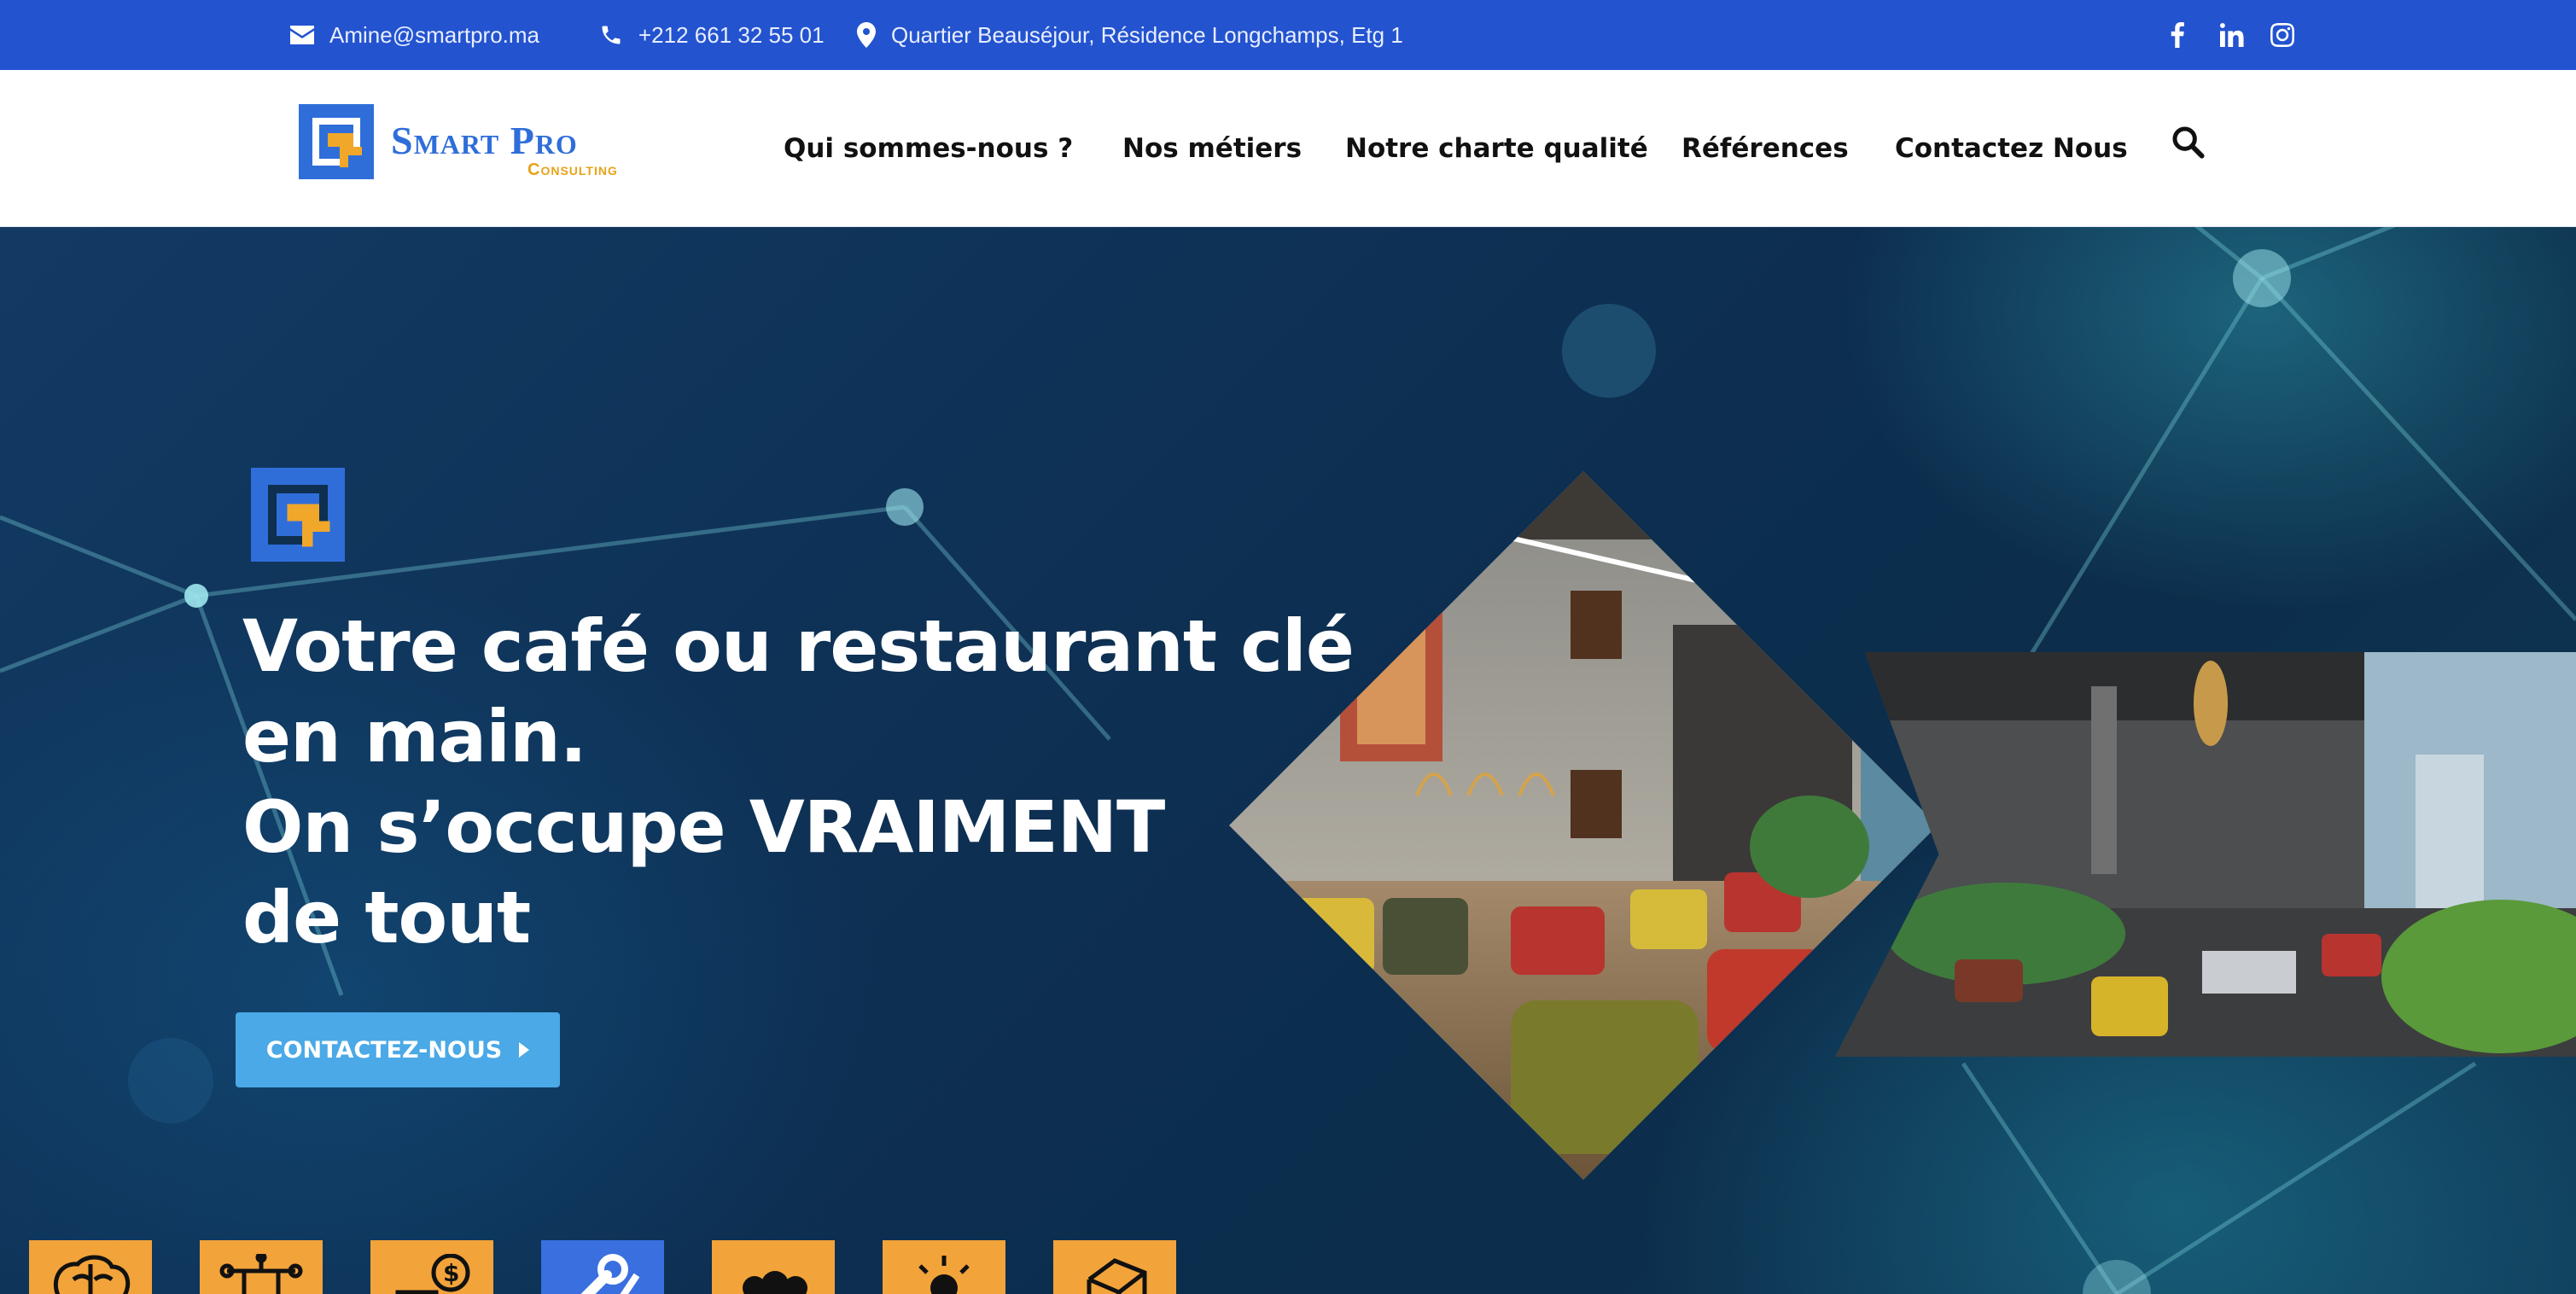 The width and height of the screenshot is (2576, 1294). What do you see at coordinates (298, 515) in the screenshot?
I see `hero-logo-icon` at bounding box center [298, 515].